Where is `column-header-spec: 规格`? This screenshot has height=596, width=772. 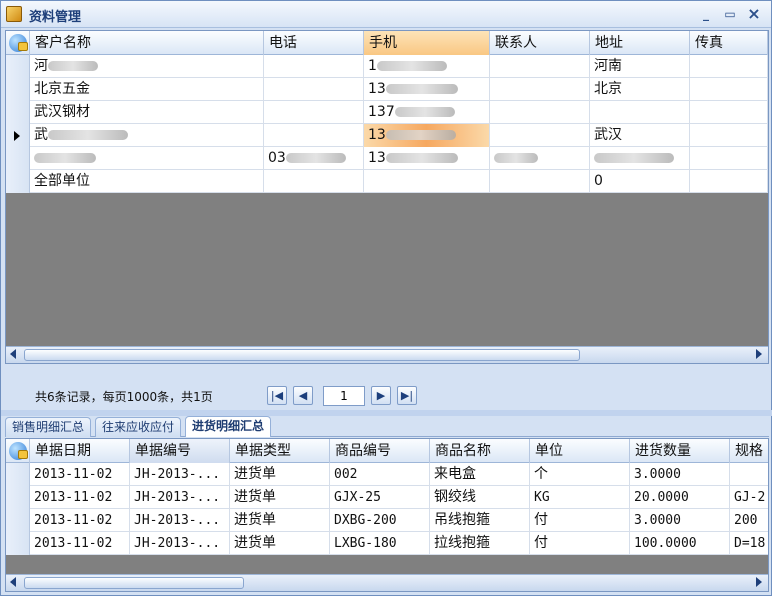
column-header-spec: 规格 is located at coordinates (749, 451).